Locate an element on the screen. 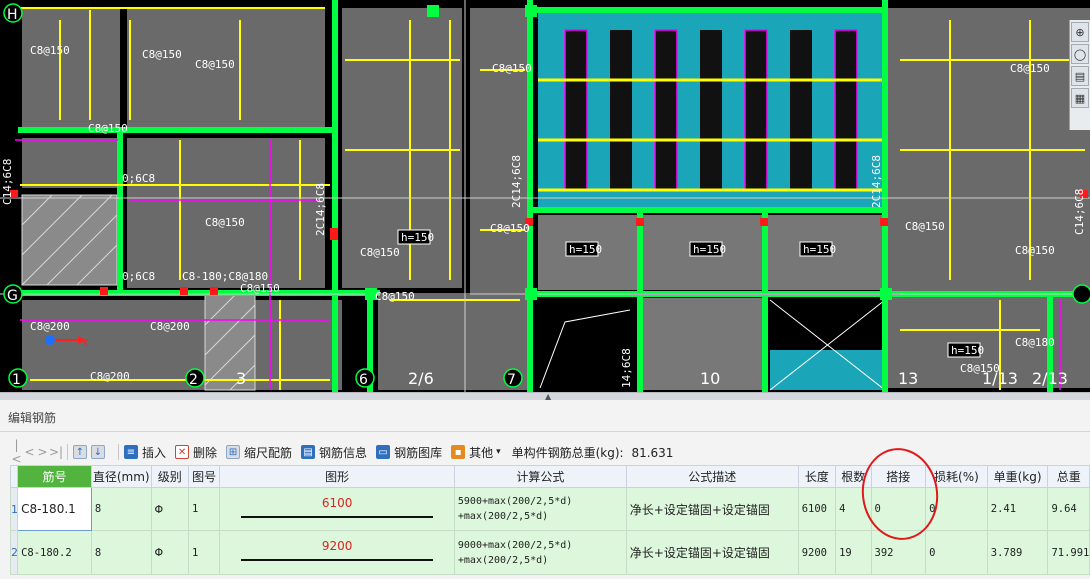 This screenshot has width=1090, height=579. zoom-icon: ⊕ is located at coordinates (1080, 32).